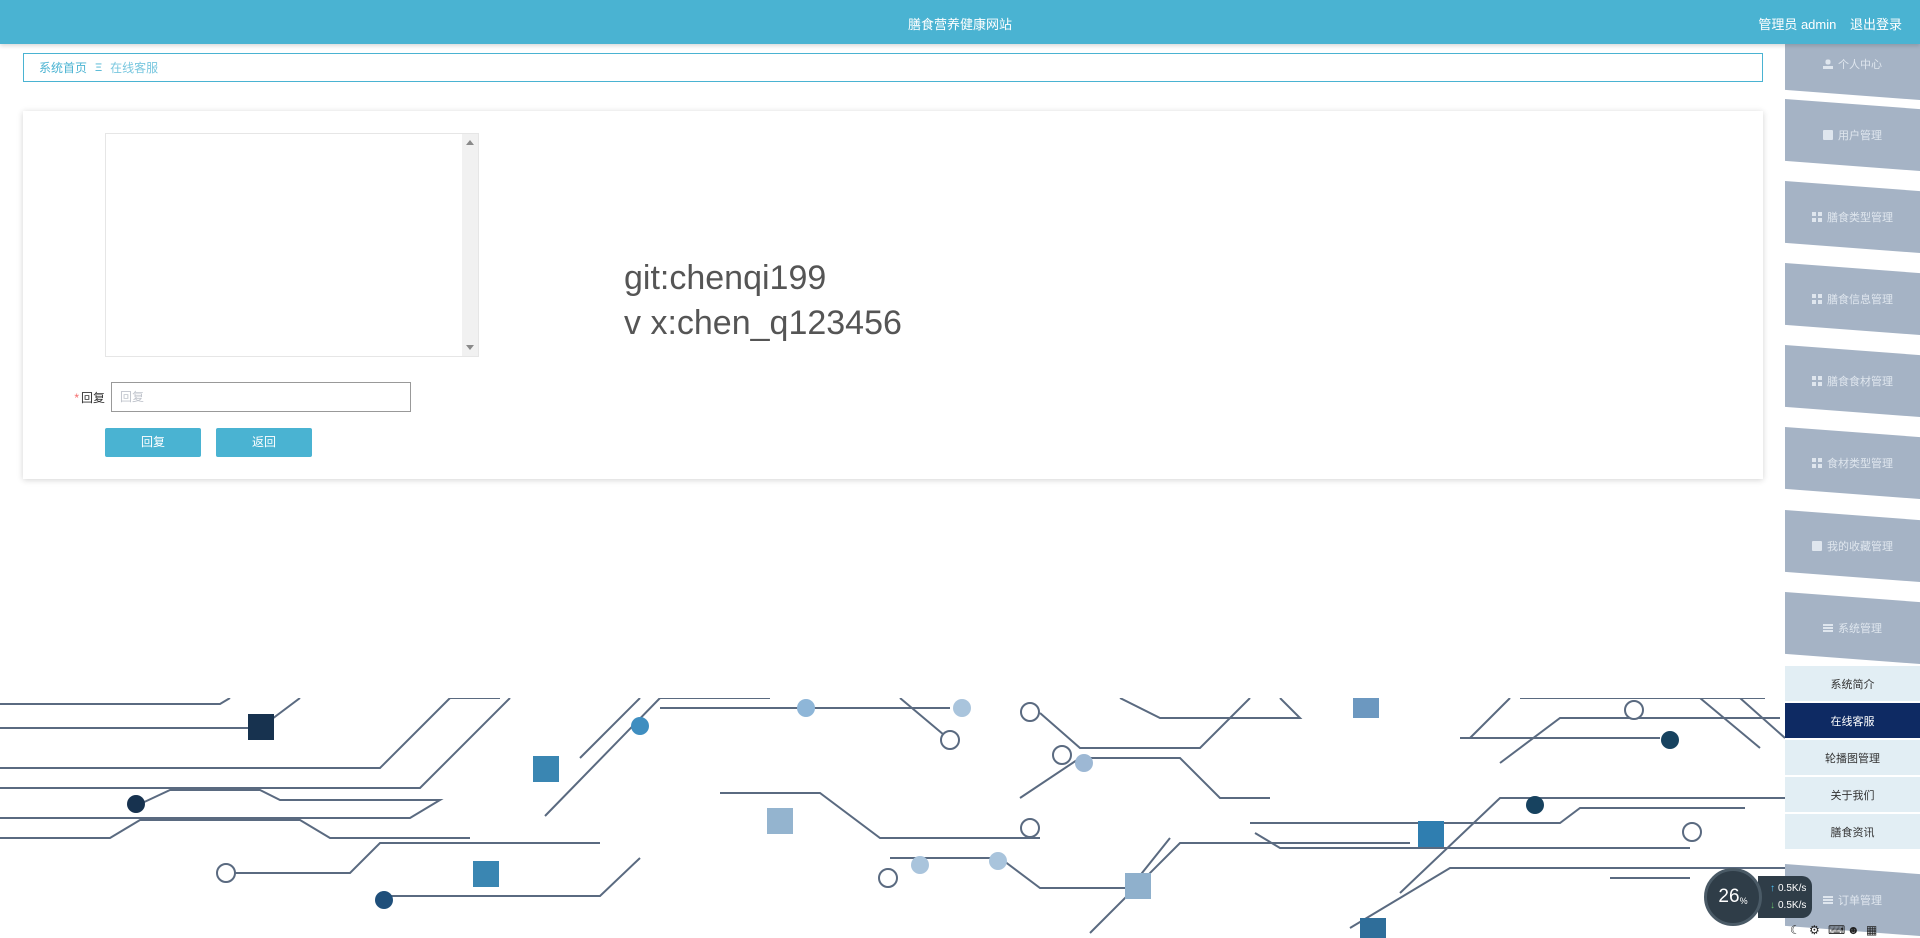 Image resolution: width=1920 pixels, height=938 pixels. What do you see at coordinates (763, 301) in the screenshot?
I see `contact-watermark: git:chenqi199 v x:chen_q123456` at bounding box center [763, 301].